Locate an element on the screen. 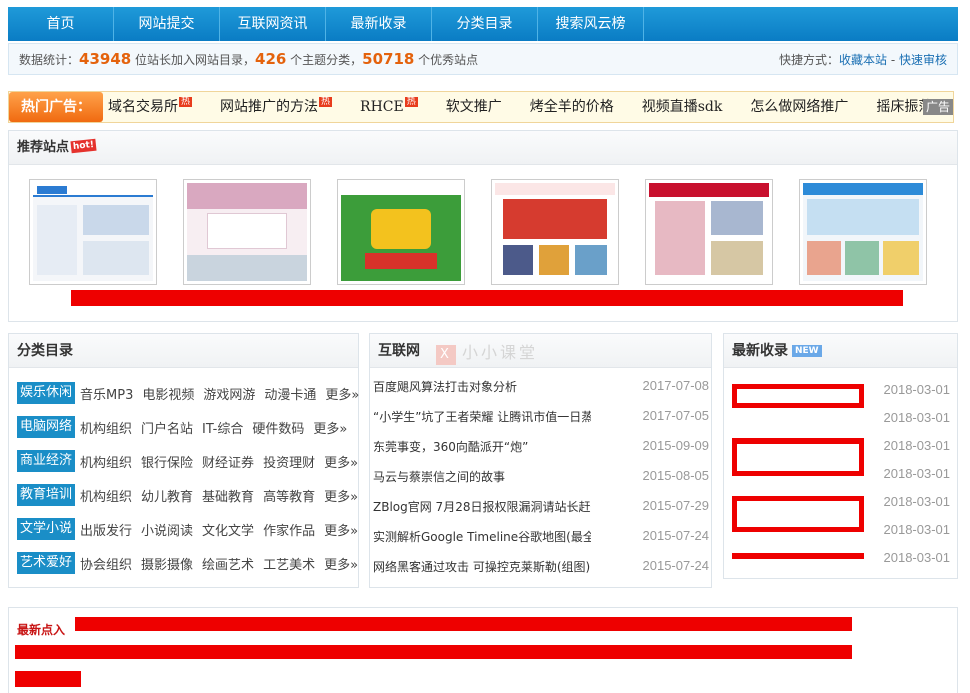  news-item: 东莞事变，360向酷派开“炮” 2015-09-09 is located at coordinates (541, 448).